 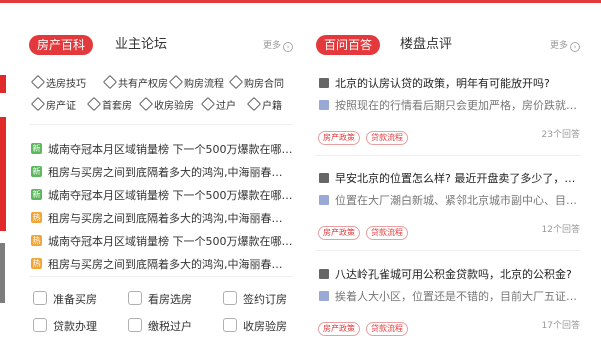 I want to click on service-tax: 缴税过户, so click(x=160, y=326).